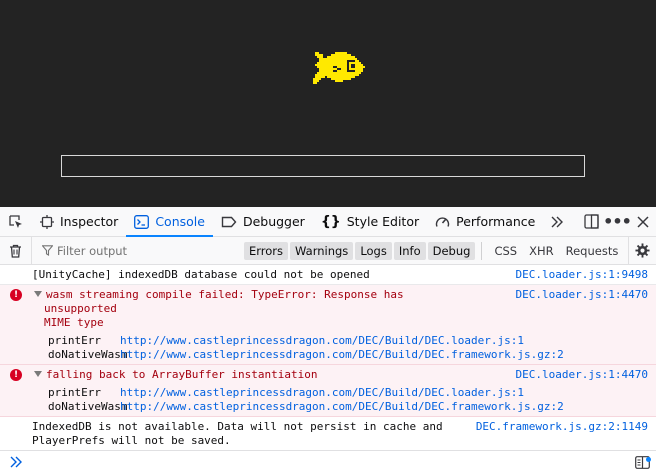 The width and height of the screenshot is (656, 473). Describe the element at coordinates (47, 221) in the screenshot. I see `inspector-icon` at that location.